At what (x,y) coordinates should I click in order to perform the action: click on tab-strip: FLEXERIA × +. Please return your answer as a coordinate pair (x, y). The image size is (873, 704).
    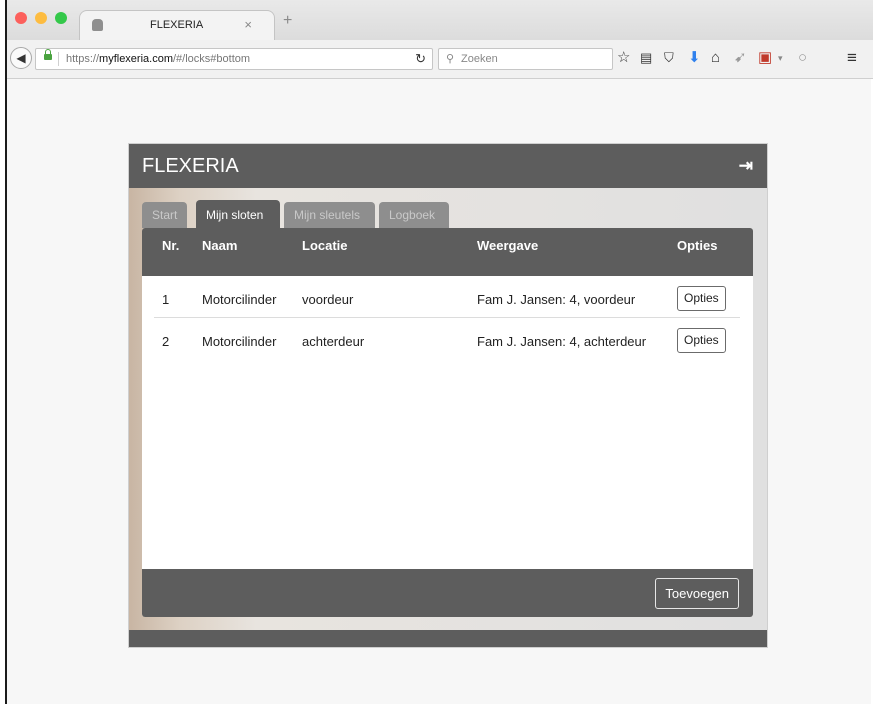
    Looking at the image, I should click on (440, 20).